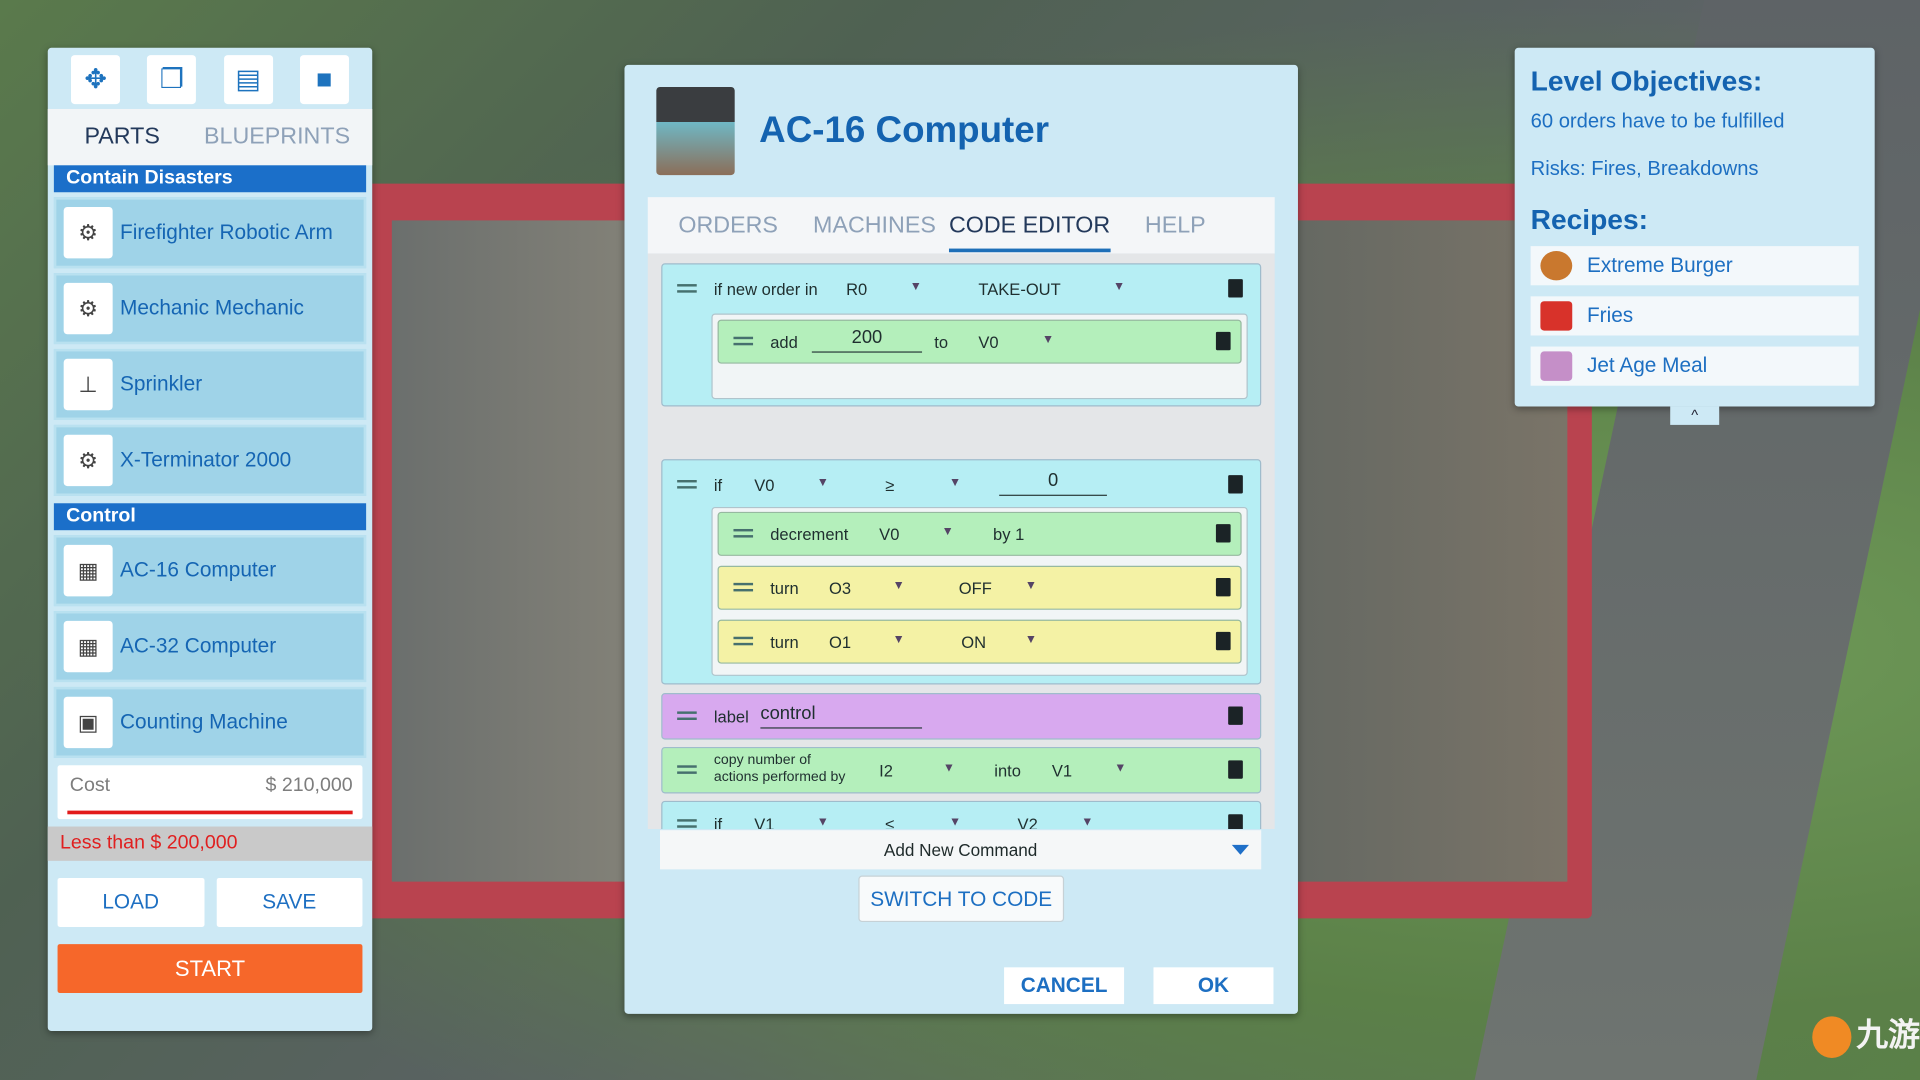  Describe the element at coordinates (210, 384) in the screenshot. I see `part-sprinkler: ⊥ Sprinkler` at that location.